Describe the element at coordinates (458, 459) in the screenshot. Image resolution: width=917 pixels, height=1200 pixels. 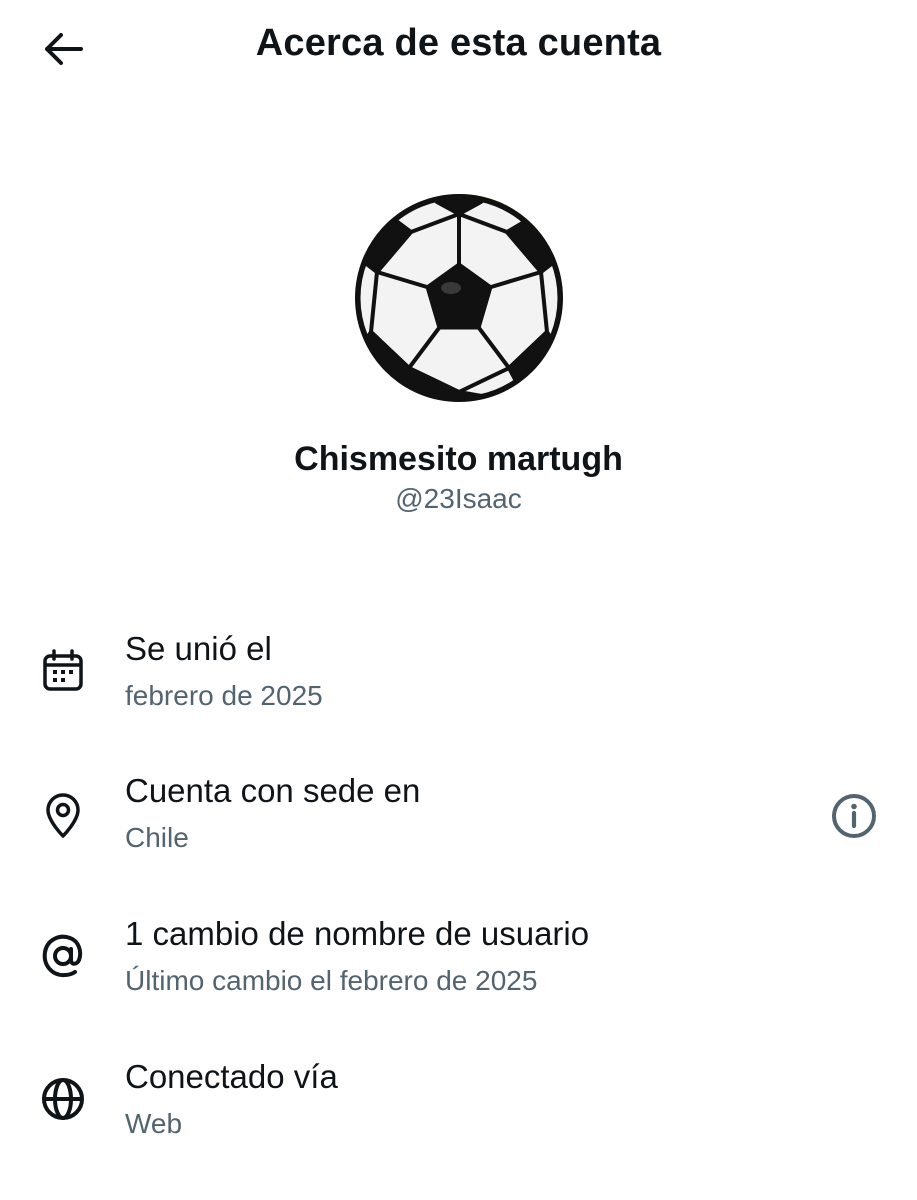
I see `display-name: Chismesito martugh` at that location.